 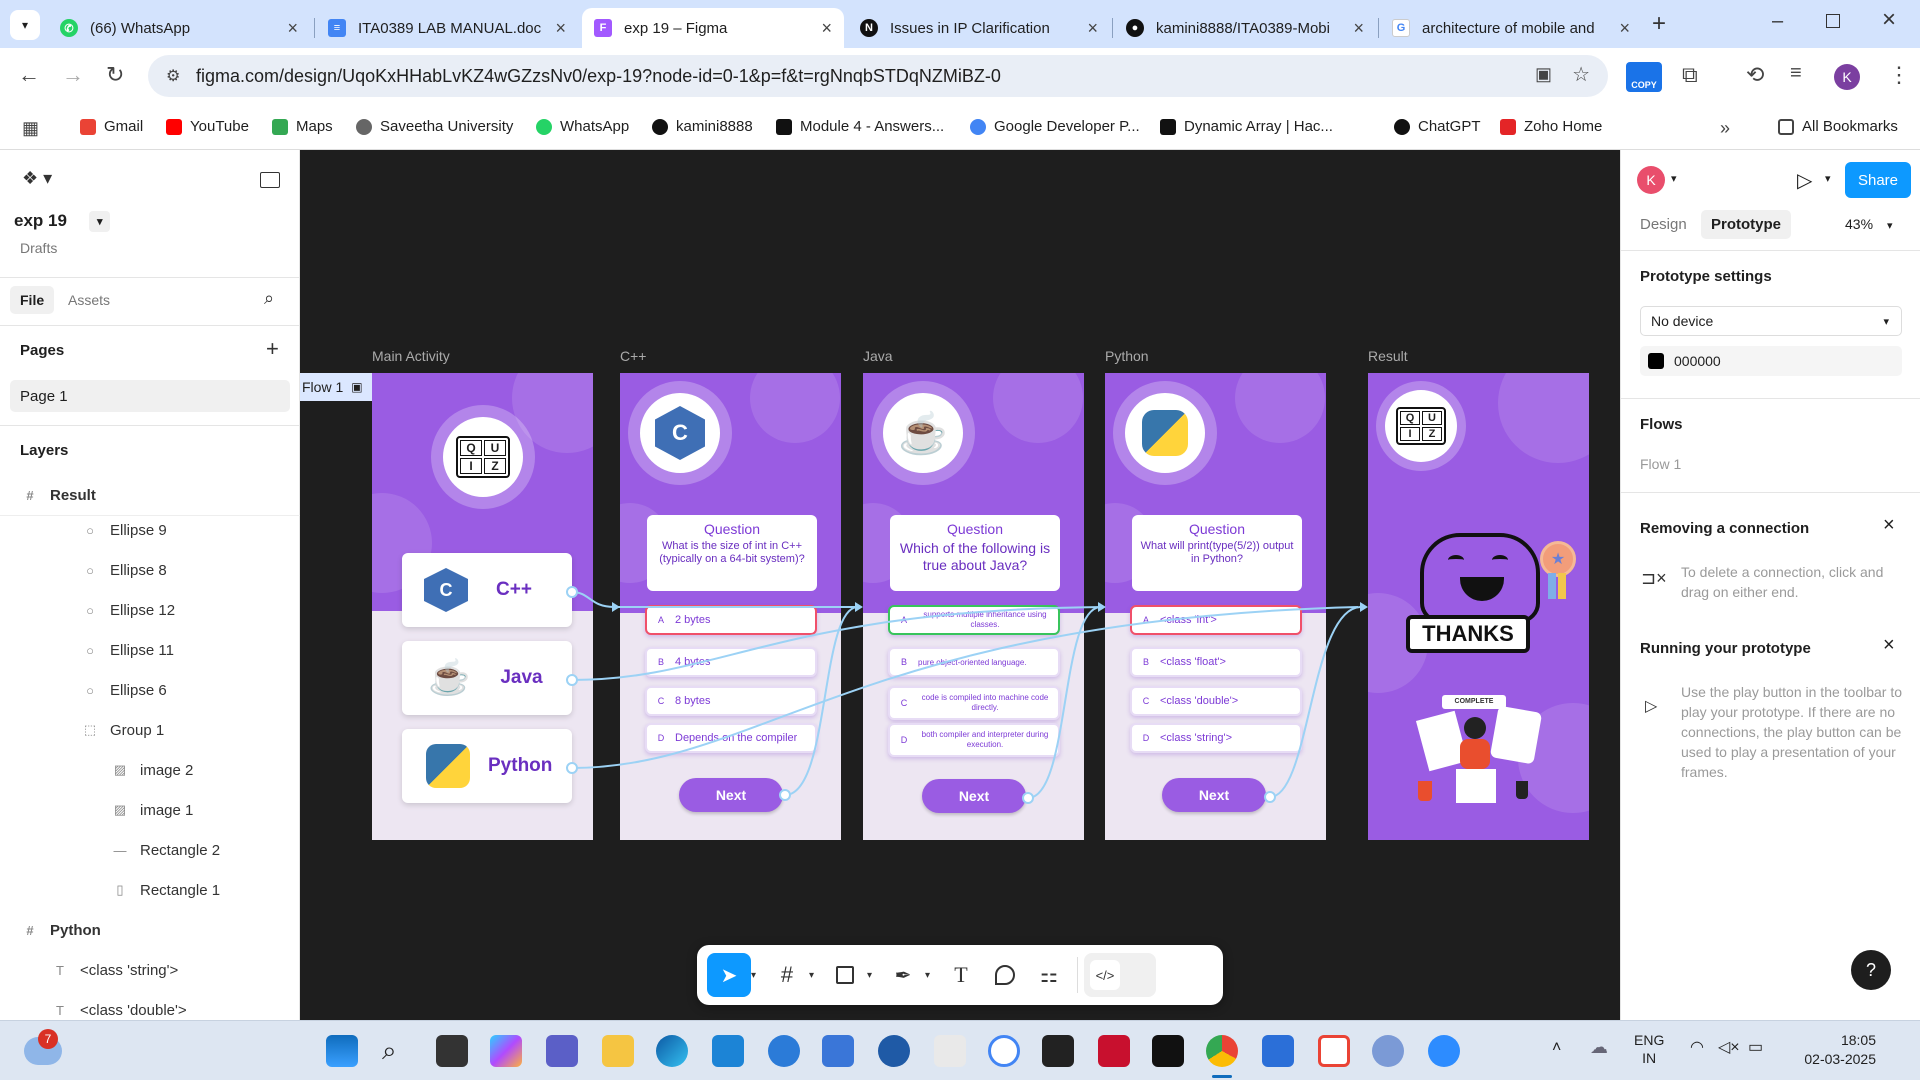 What do you see at coordinates (731, 662) in the screenshot?
I see `option-b: B4 bytes` at bounding box center [731, 662].